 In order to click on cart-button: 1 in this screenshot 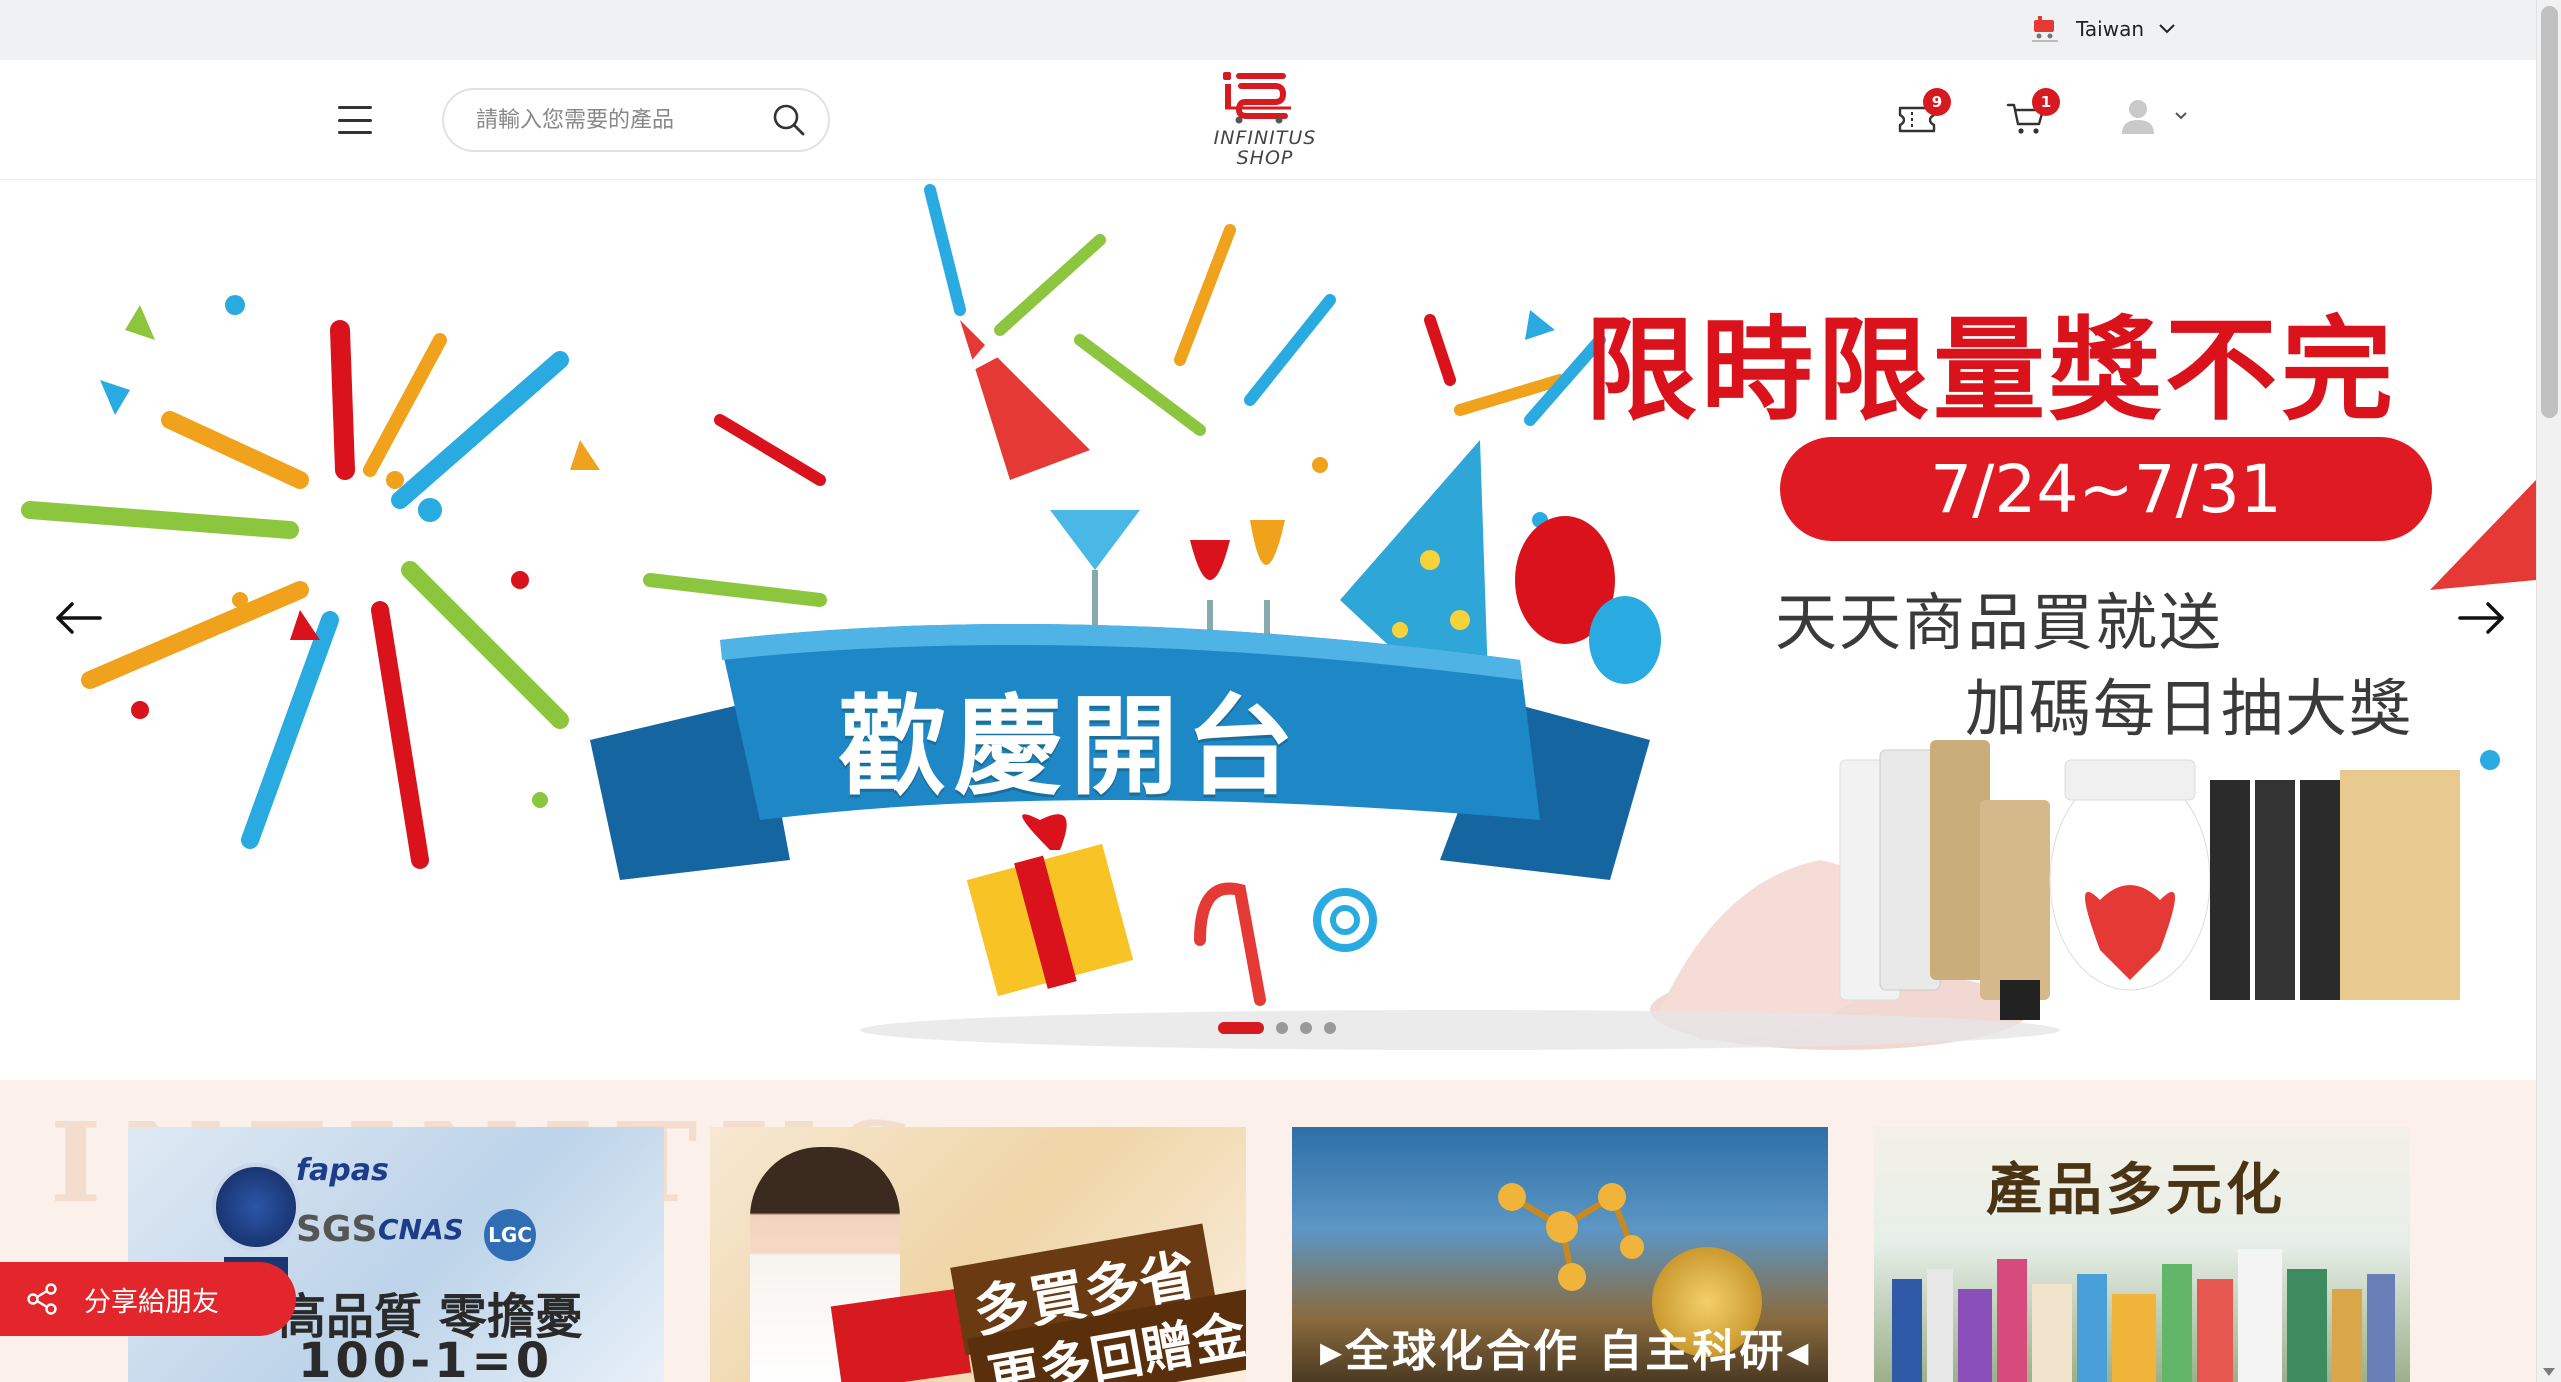, I will do `click(2033, 116)`.